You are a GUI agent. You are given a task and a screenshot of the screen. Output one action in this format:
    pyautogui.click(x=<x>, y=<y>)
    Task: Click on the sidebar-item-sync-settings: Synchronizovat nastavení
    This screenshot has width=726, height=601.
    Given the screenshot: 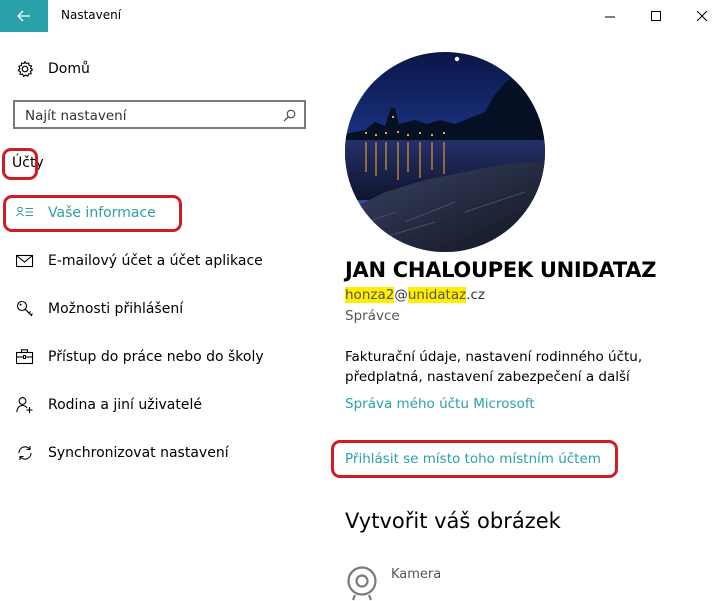 What is the action you would take?
    pyautogui.click(x=122, y=453)
    